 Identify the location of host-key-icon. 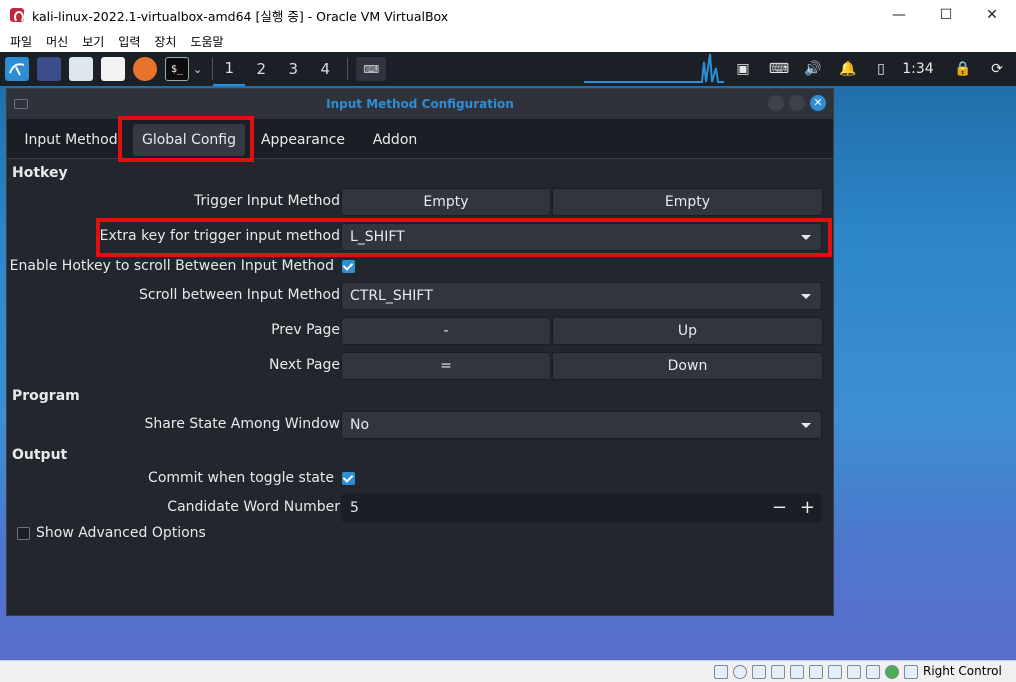
(911, 672).